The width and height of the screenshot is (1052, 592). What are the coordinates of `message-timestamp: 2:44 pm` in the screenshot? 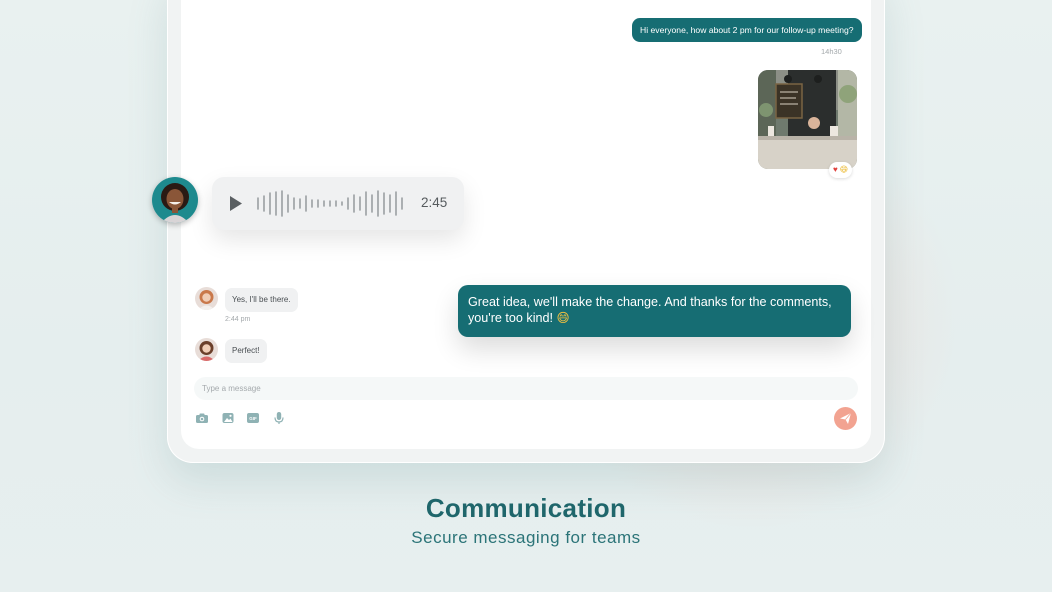 It's located at (238, 319).